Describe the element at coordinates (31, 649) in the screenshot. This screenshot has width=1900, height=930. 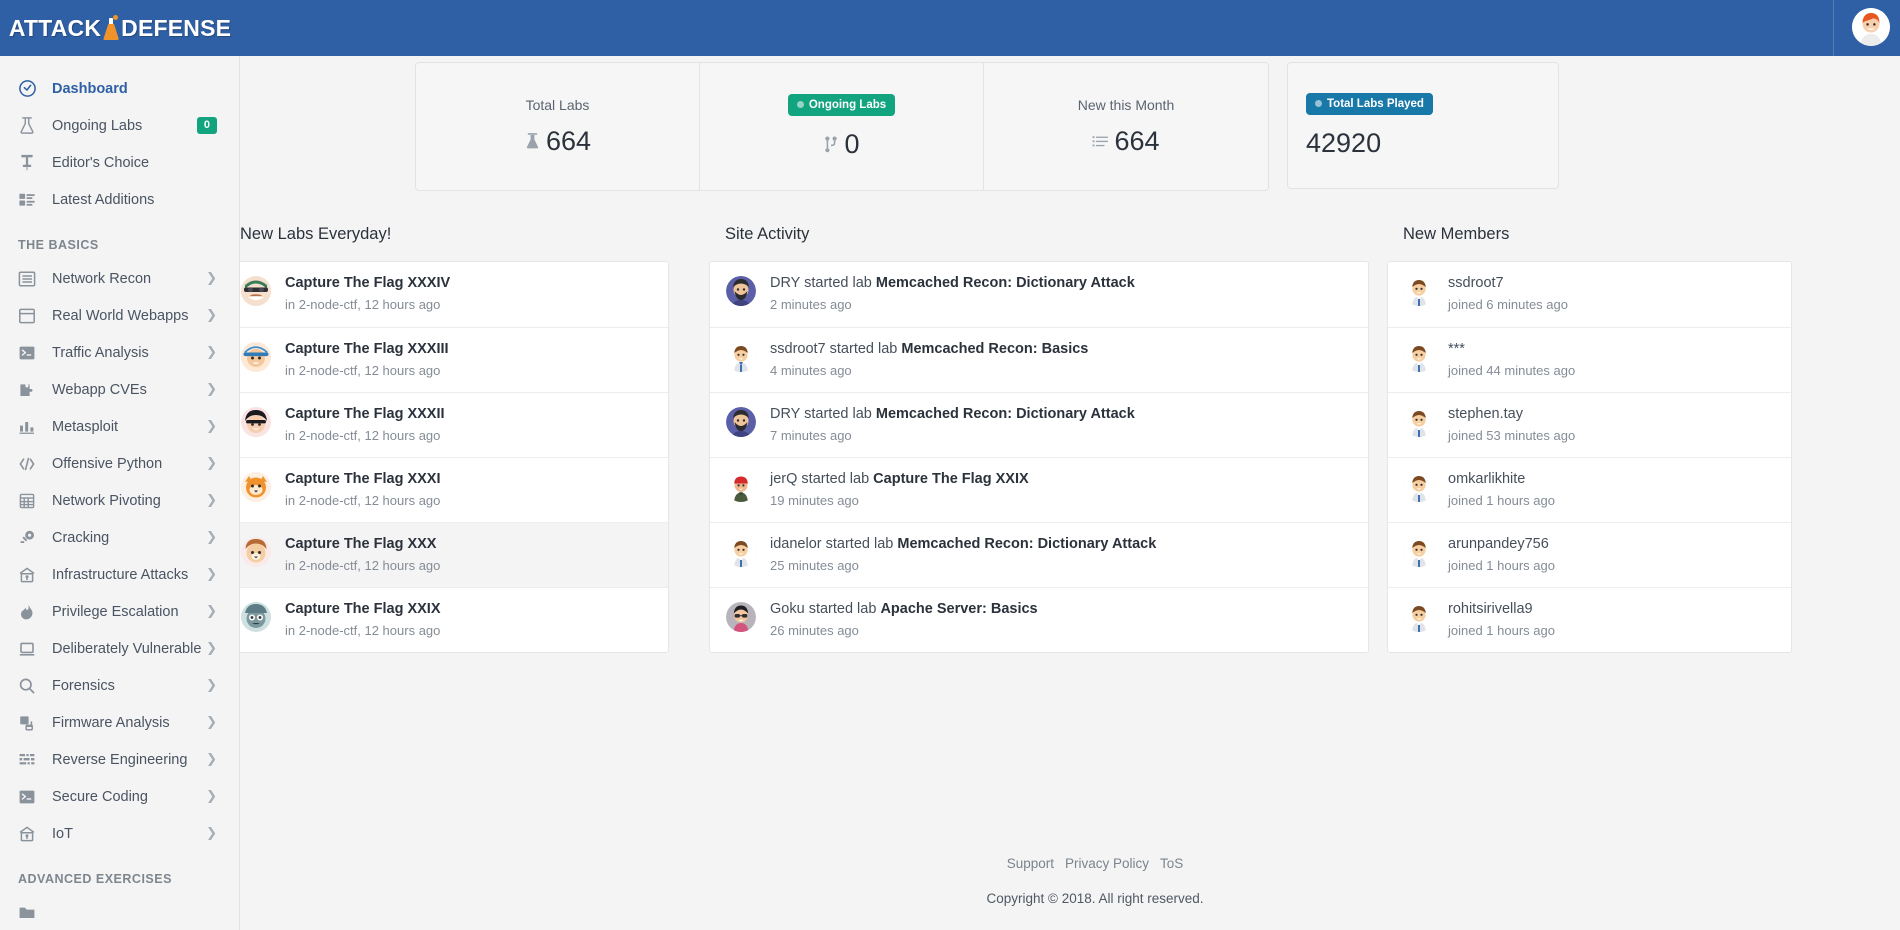
I see `monitor-icon` at that location.